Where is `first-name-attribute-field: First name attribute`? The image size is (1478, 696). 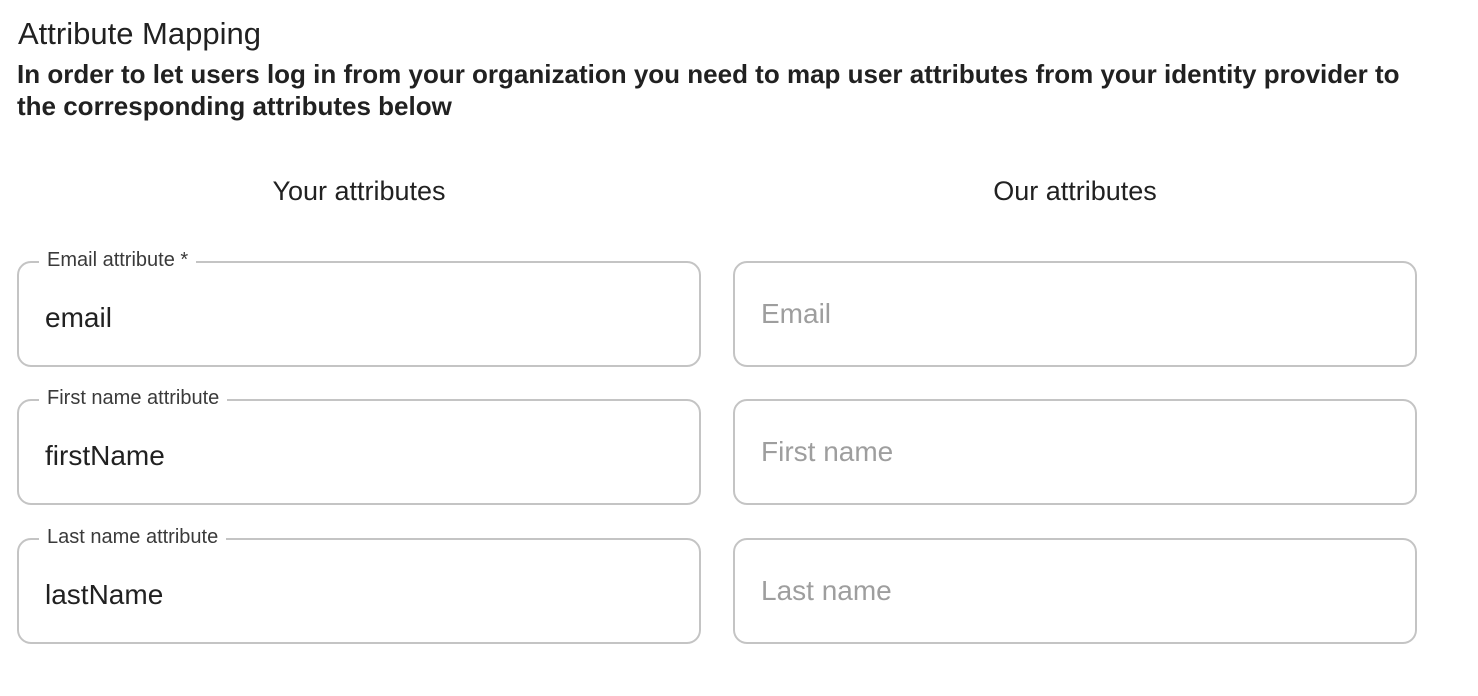 first-name-attribute-field: First name attribute is located at coordinates (359, 445).